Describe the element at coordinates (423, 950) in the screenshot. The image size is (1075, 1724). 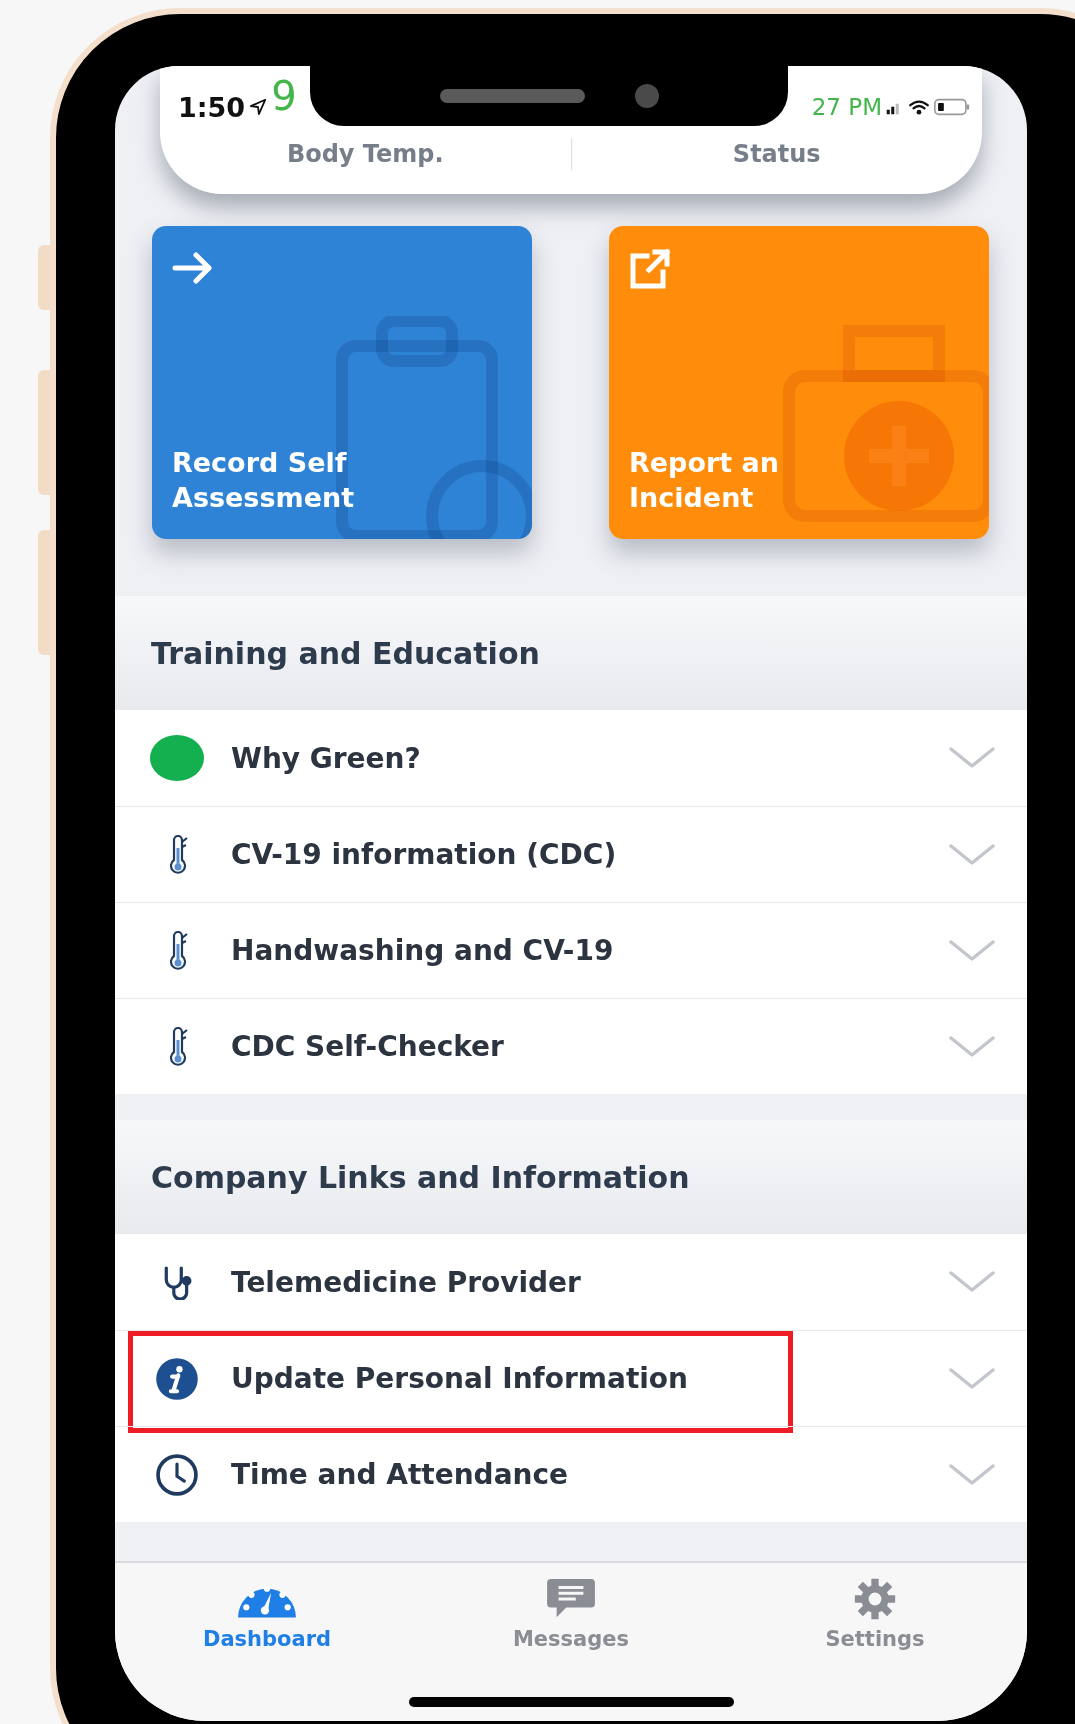
I see `row-label: Handwashing and CV-19` at that location.